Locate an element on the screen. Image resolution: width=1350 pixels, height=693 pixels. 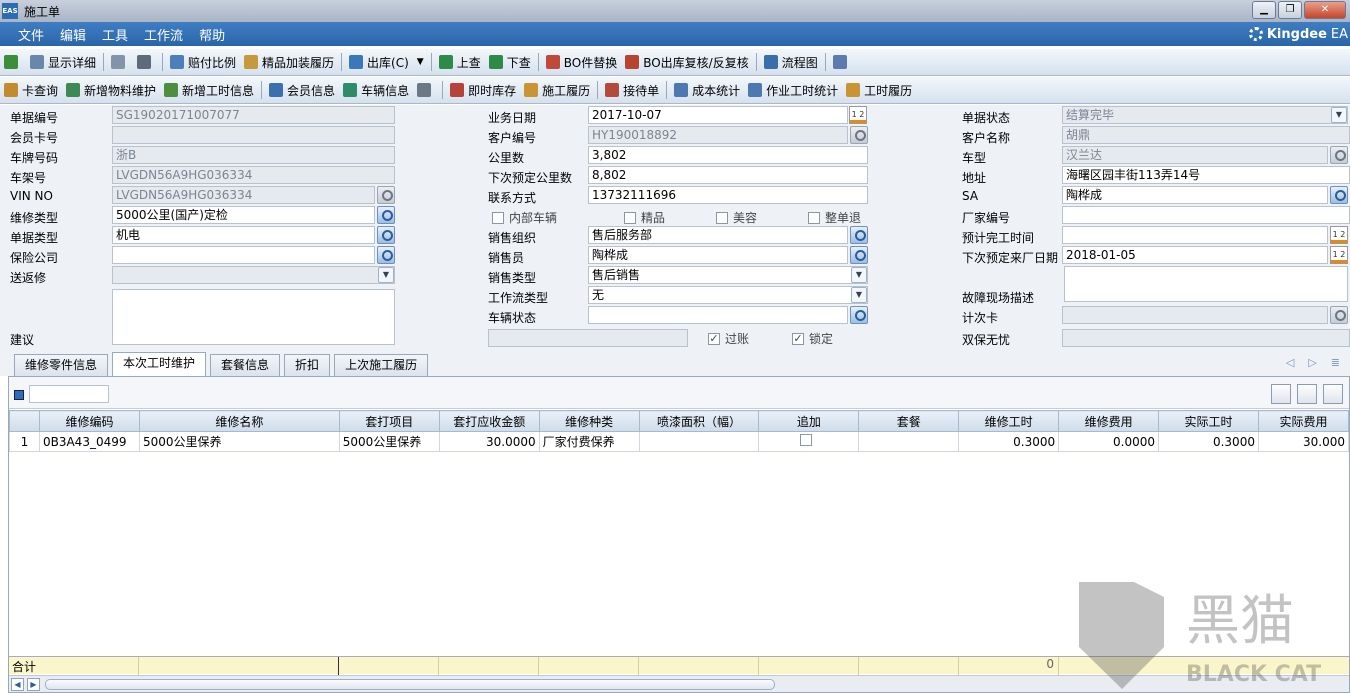
business-date-field: 2017-10-07 is located at coordinates (718, 115).